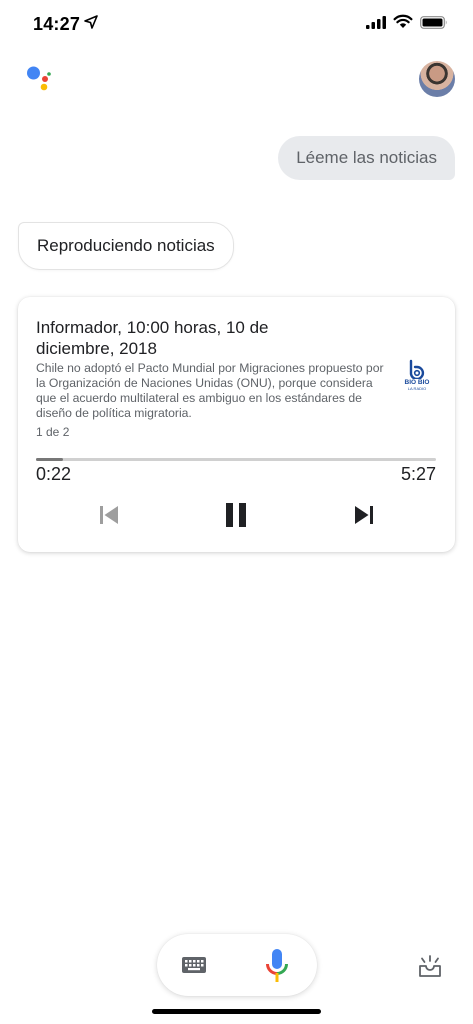  I want to click on skip-next-button, so click(364, 515).